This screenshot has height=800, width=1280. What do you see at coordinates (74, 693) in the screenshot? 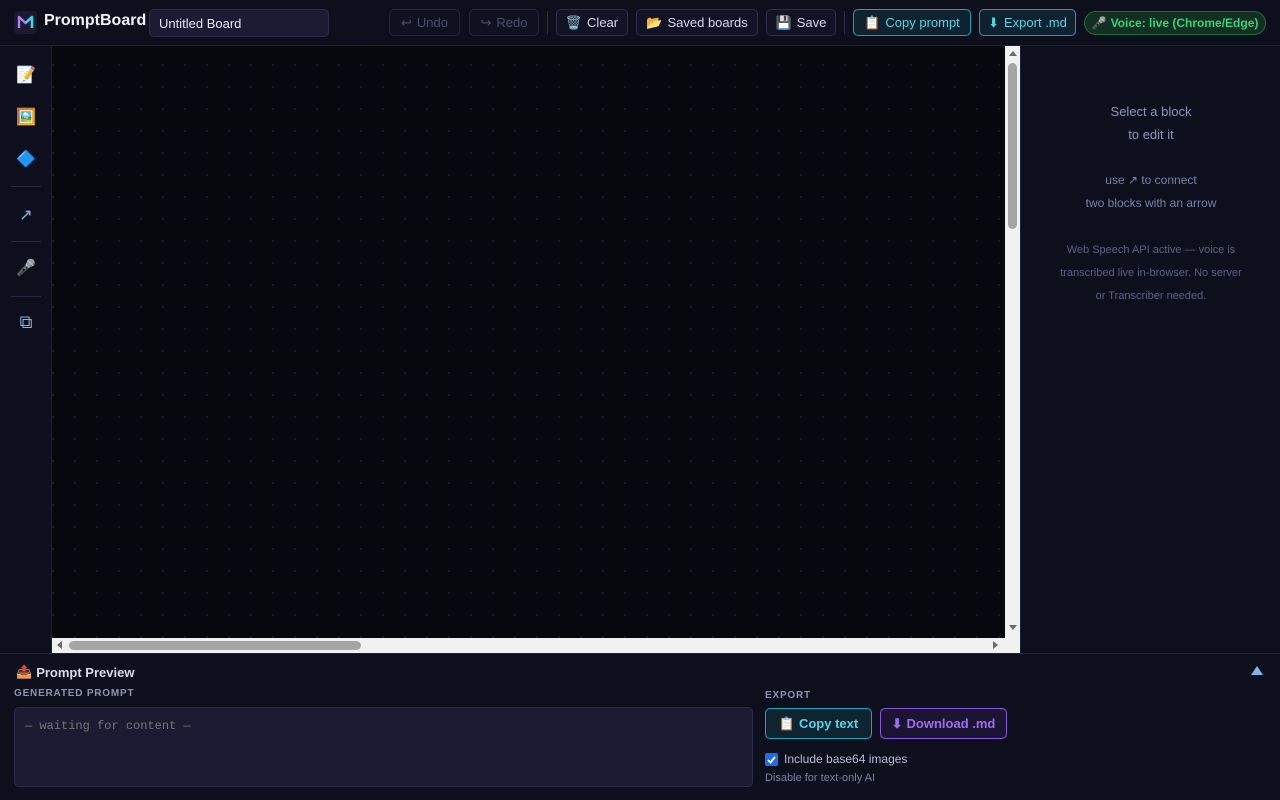
I see `generated-prompt-label: GENERATED PROMPT` at bounding box center [74, 693].